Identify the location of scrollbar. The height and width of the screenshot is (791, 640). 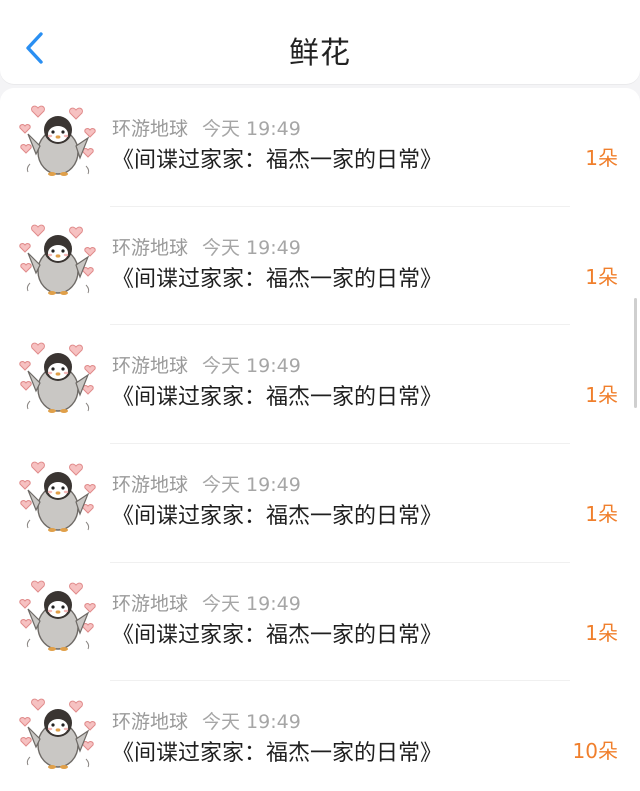
(635, 353).